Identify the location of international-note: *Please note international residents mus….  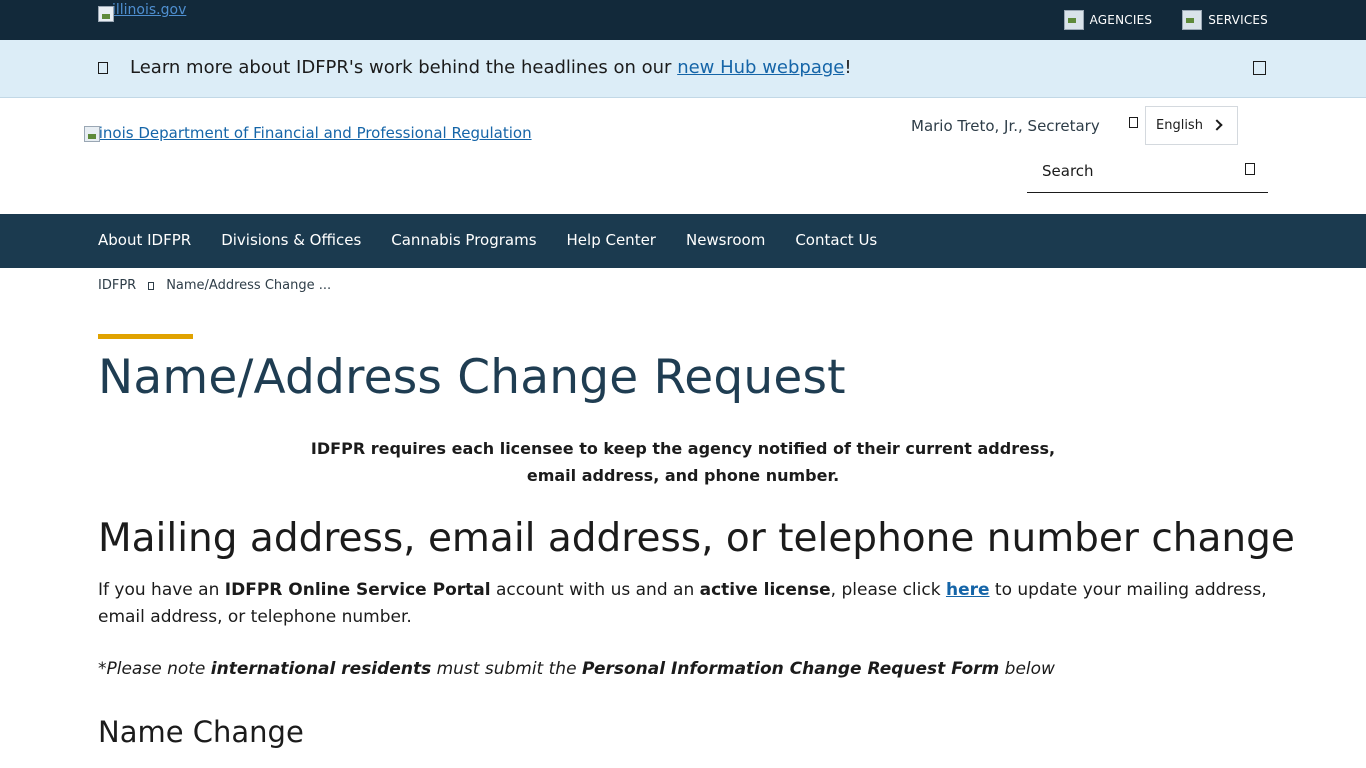
(576, 669).